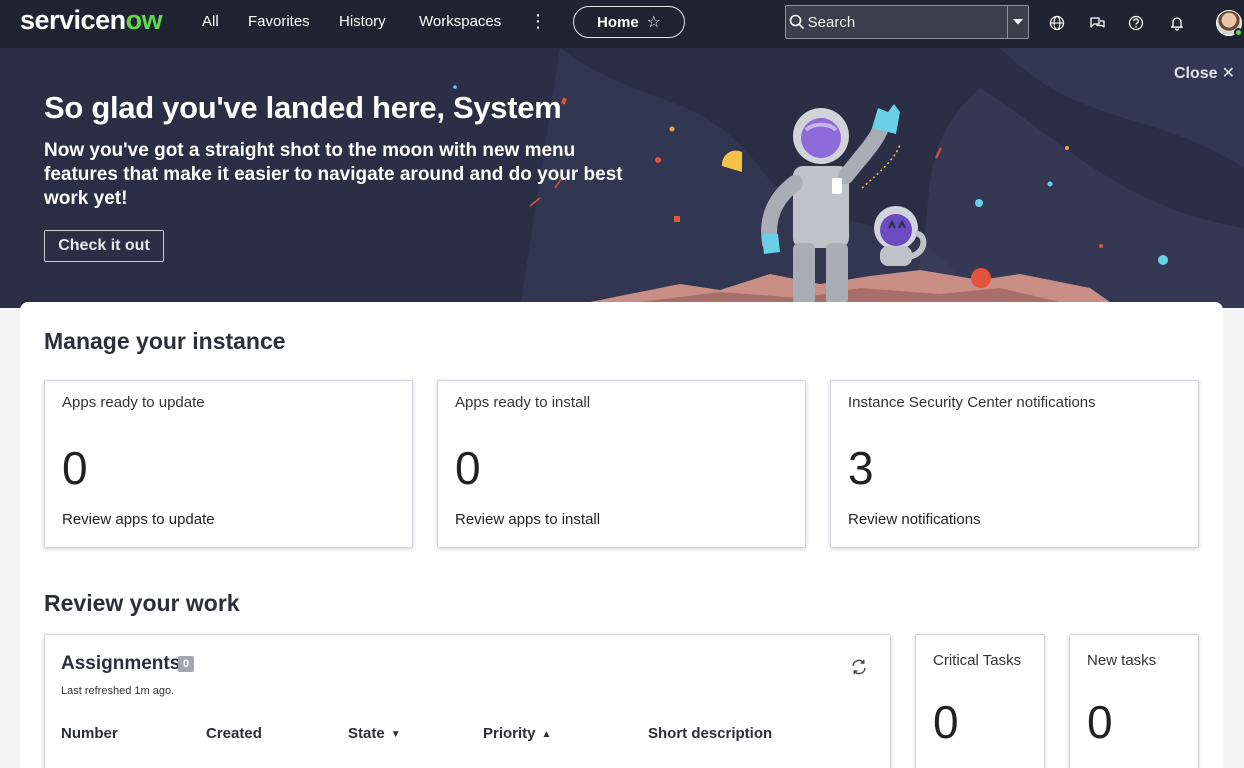  I want to click on servicenow-logo: servicenow, so click(91, 20).